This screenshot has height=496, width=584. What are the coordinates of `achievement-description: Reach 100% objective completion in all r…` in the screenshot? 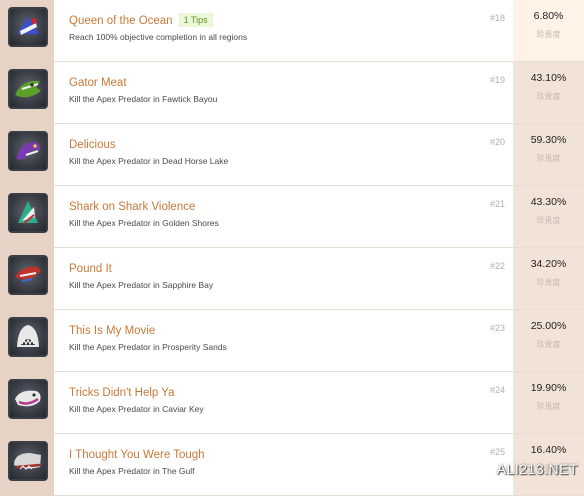 It's located at (158, 37).